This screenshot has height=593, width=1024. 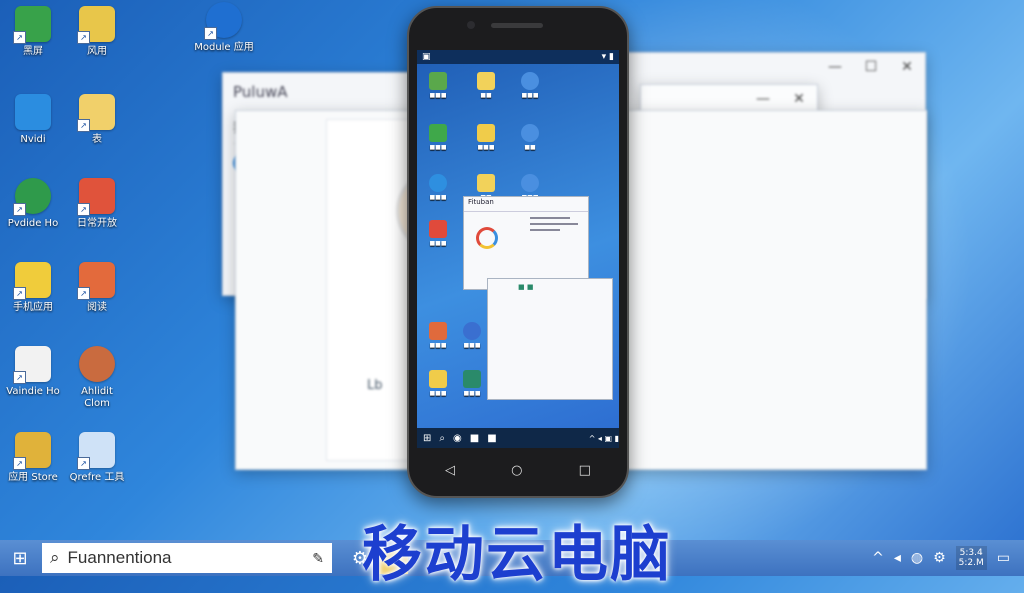 I want to click on desktop-icon-10: Ahlidit Clom, so click(x=97, y=378).